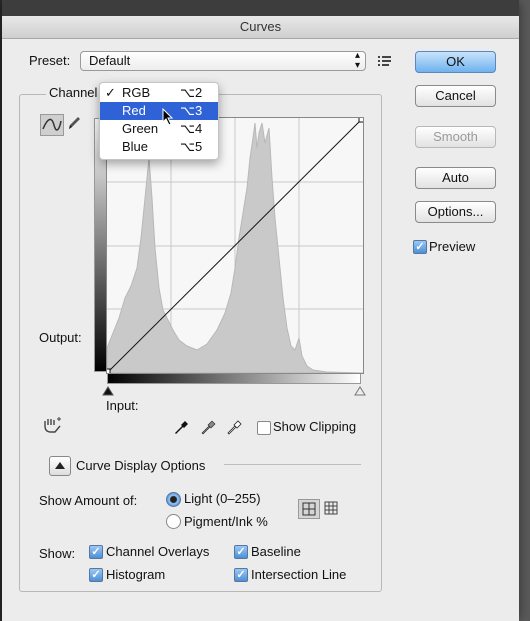 The image size is (530, 621). What do you see at coordinates (455, 62) in the screenshot?
I see `ok-button: OK` at bounding box center [455, 62].